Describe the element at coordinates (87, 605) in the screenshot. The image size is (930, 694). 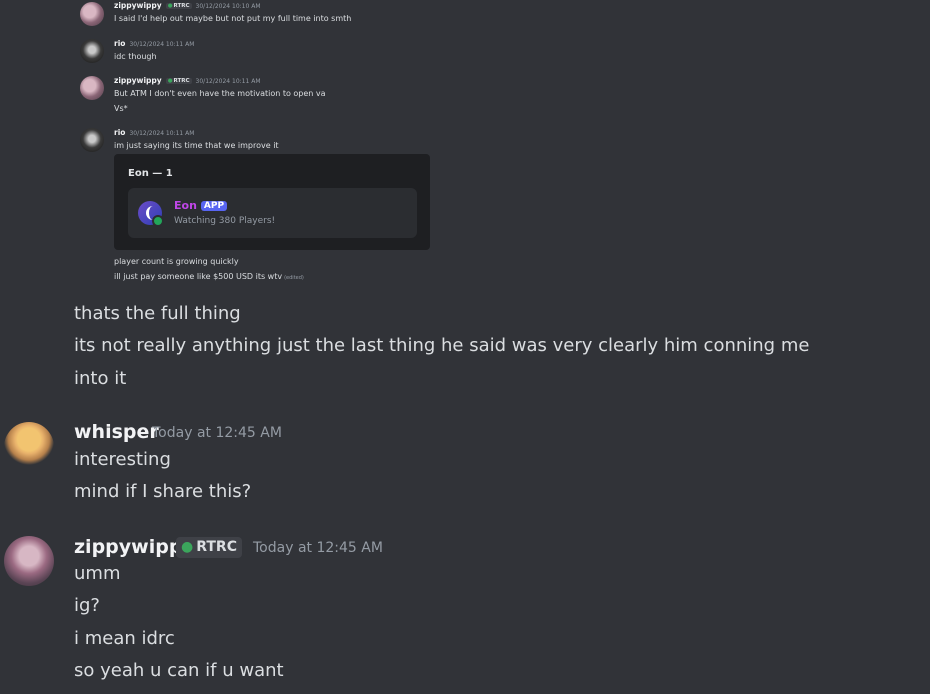
I see `message-text: ig?` at that location.